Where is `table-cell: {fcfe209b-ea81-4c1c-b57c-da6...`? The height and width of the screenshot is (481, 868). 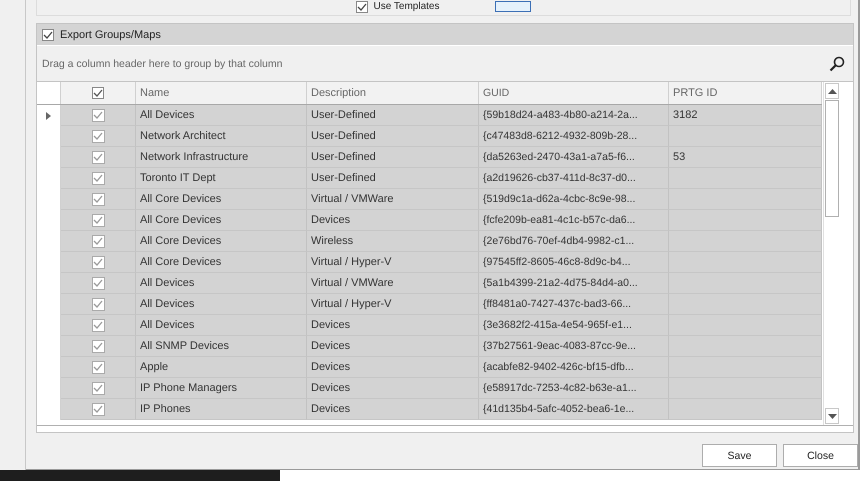 table-cell: {fcfe209b-ea81-4c1c-b57c-da6... is located at coordinates (574, 220).